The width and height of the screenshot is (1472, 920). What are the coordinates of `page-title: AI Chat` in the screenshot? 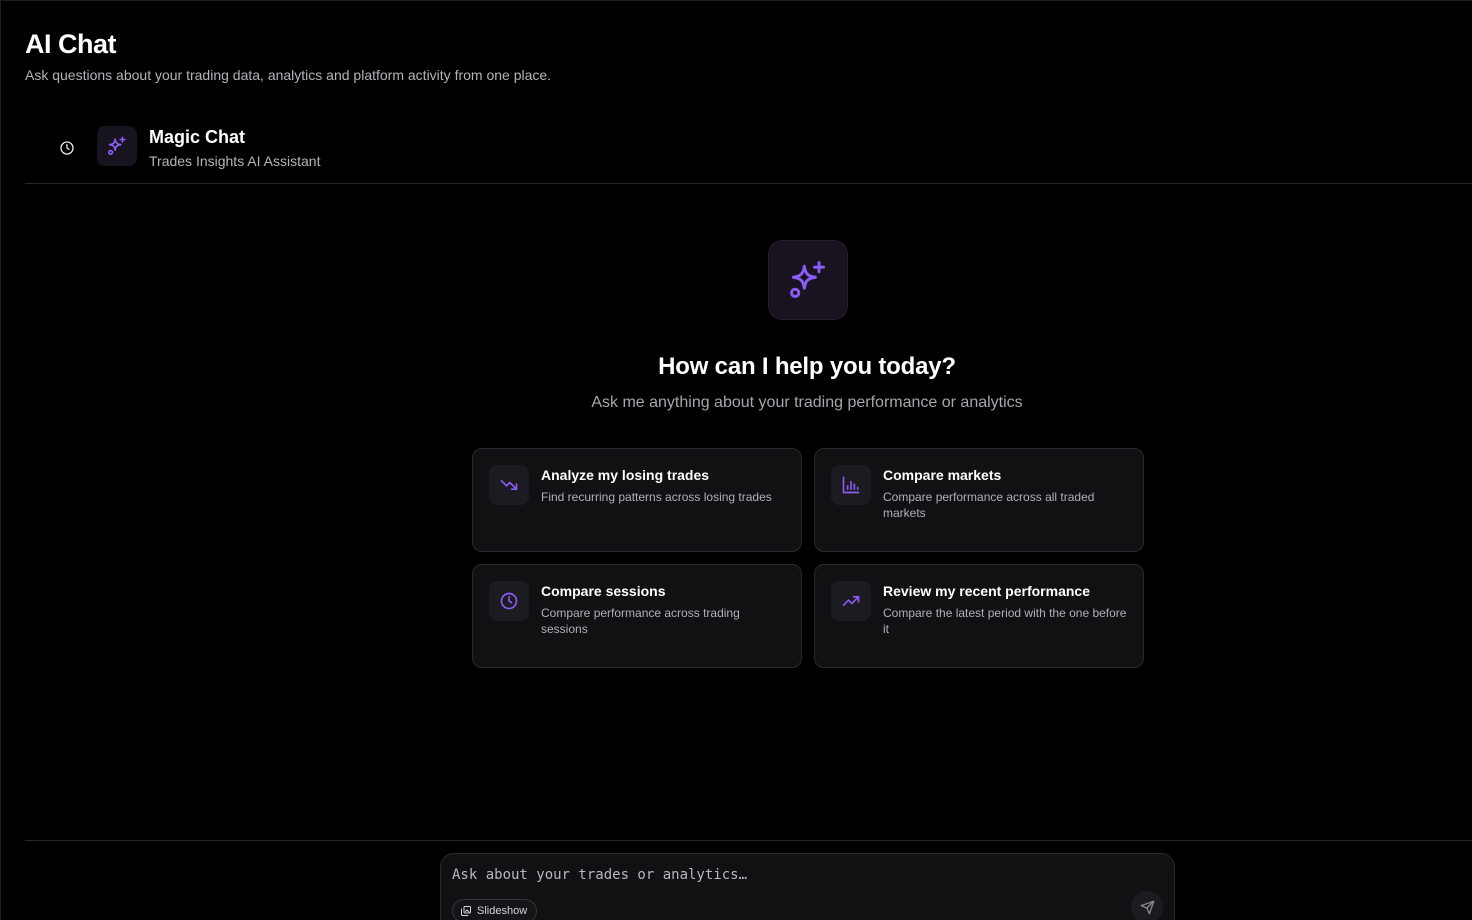 It's located at (71, 44).